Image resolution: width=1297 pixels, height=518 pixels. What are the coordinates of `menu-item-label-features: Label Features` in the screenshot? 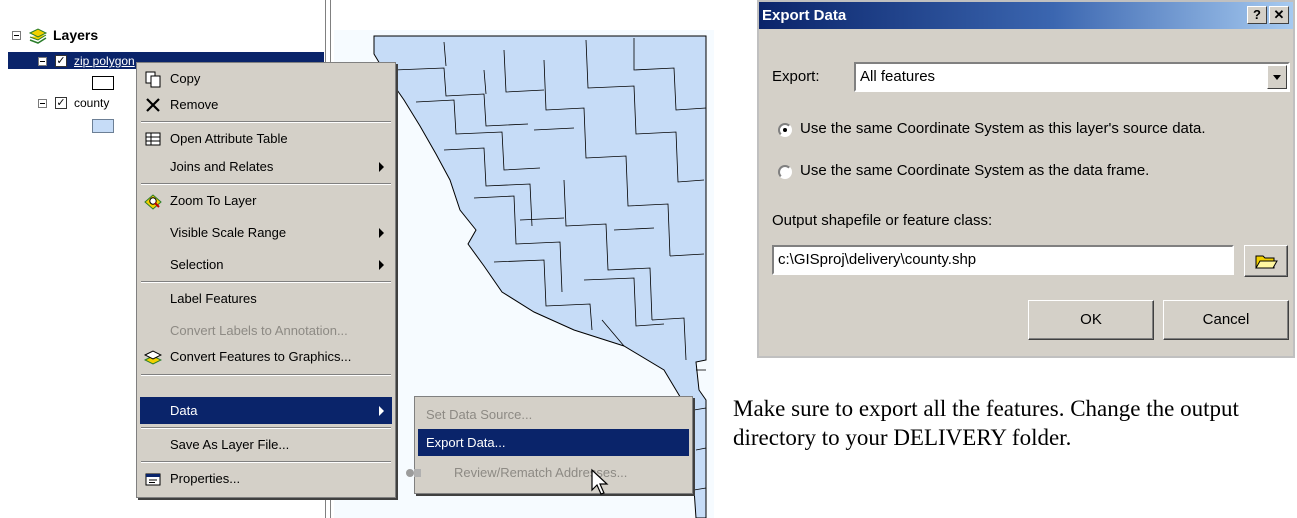 It's located at (266, 298).